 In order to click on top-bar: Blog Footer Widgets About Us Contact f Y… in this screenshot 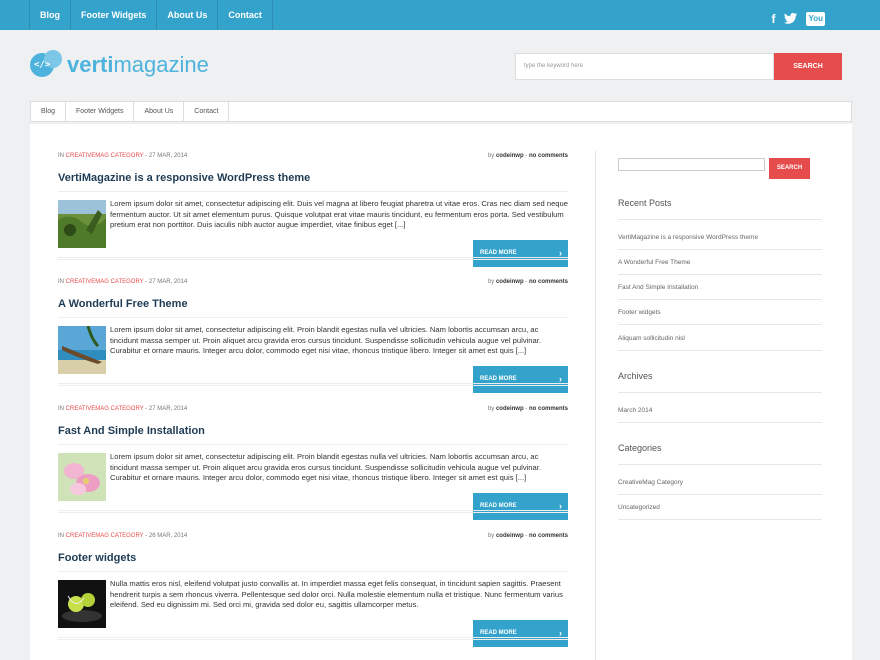, I will do `click(440, 15)`.